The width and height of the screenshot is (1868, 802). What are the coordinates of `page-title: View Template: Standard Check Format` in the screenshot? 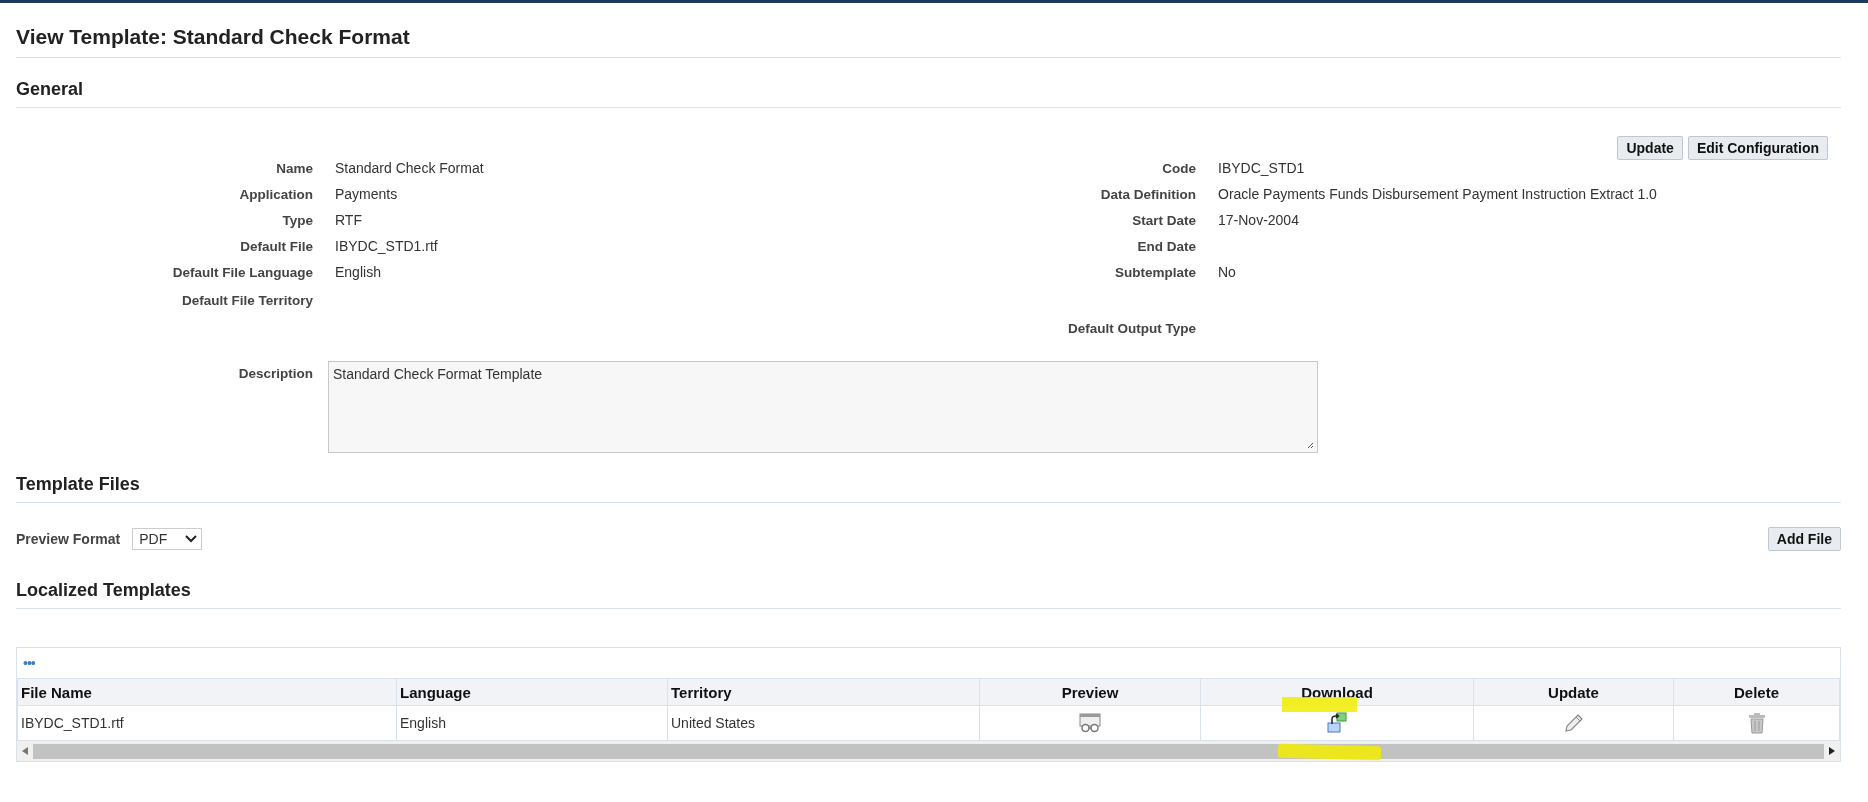 It's located at (928, 30).